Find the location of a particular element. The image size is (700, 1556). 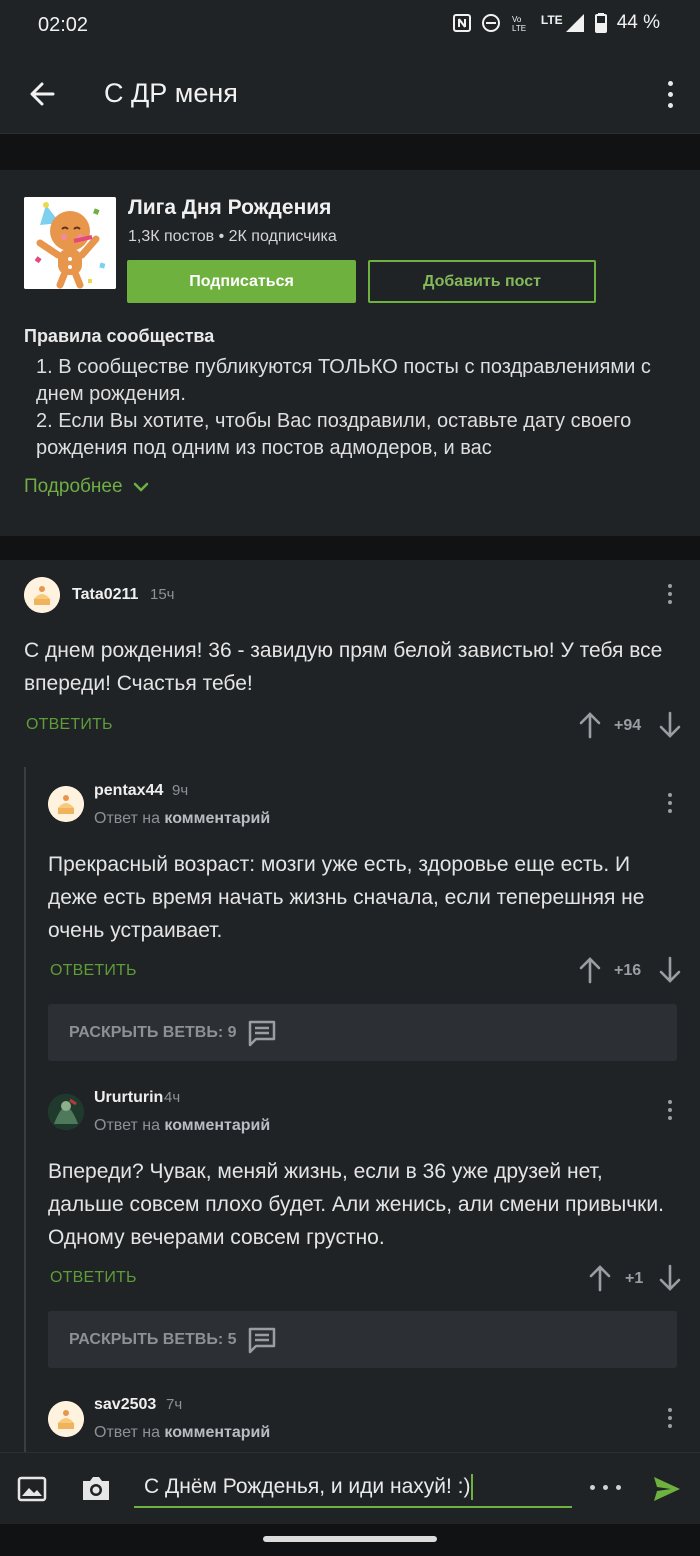

comment-username: pentax44 is located at coordinates (128, 791).